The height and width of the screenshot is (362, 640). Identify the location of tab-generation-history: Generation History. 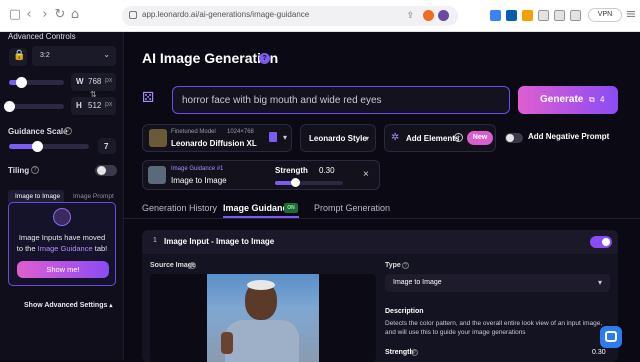
(179, 208).